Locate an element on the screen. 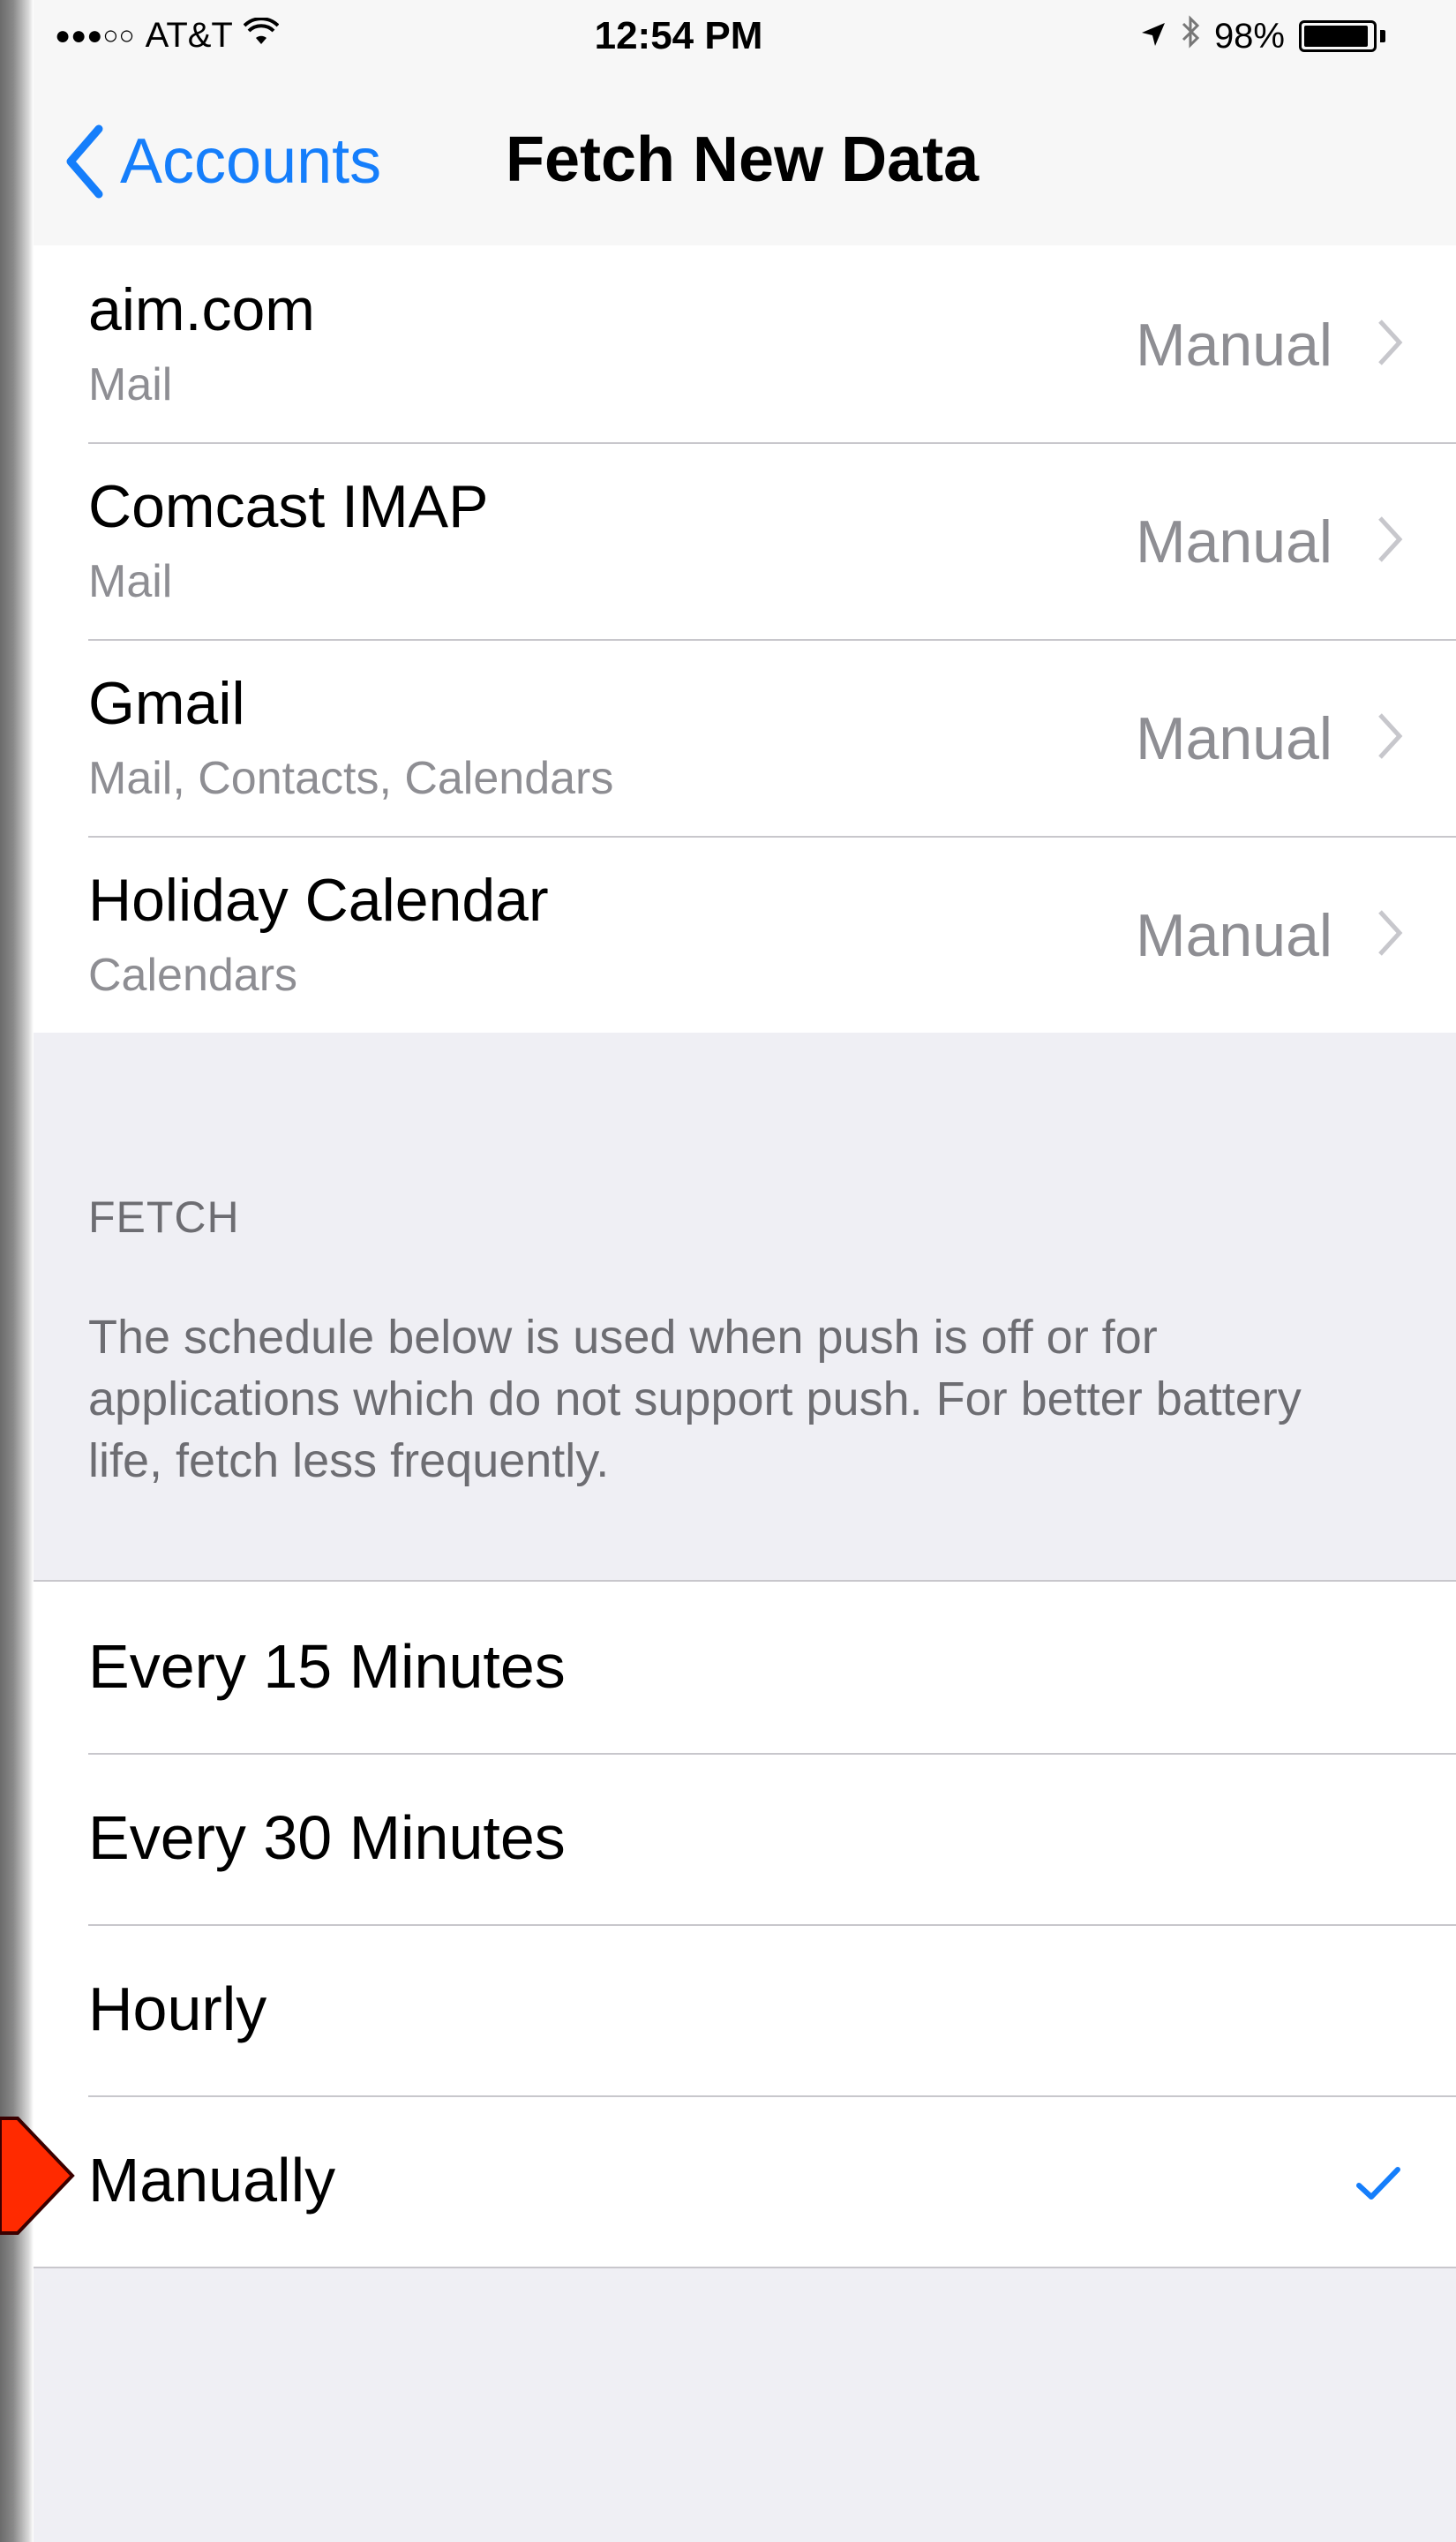 The width and height of the screenshot is (1456, 2542). account-name: Gmail is located at coordinates (166, 703).